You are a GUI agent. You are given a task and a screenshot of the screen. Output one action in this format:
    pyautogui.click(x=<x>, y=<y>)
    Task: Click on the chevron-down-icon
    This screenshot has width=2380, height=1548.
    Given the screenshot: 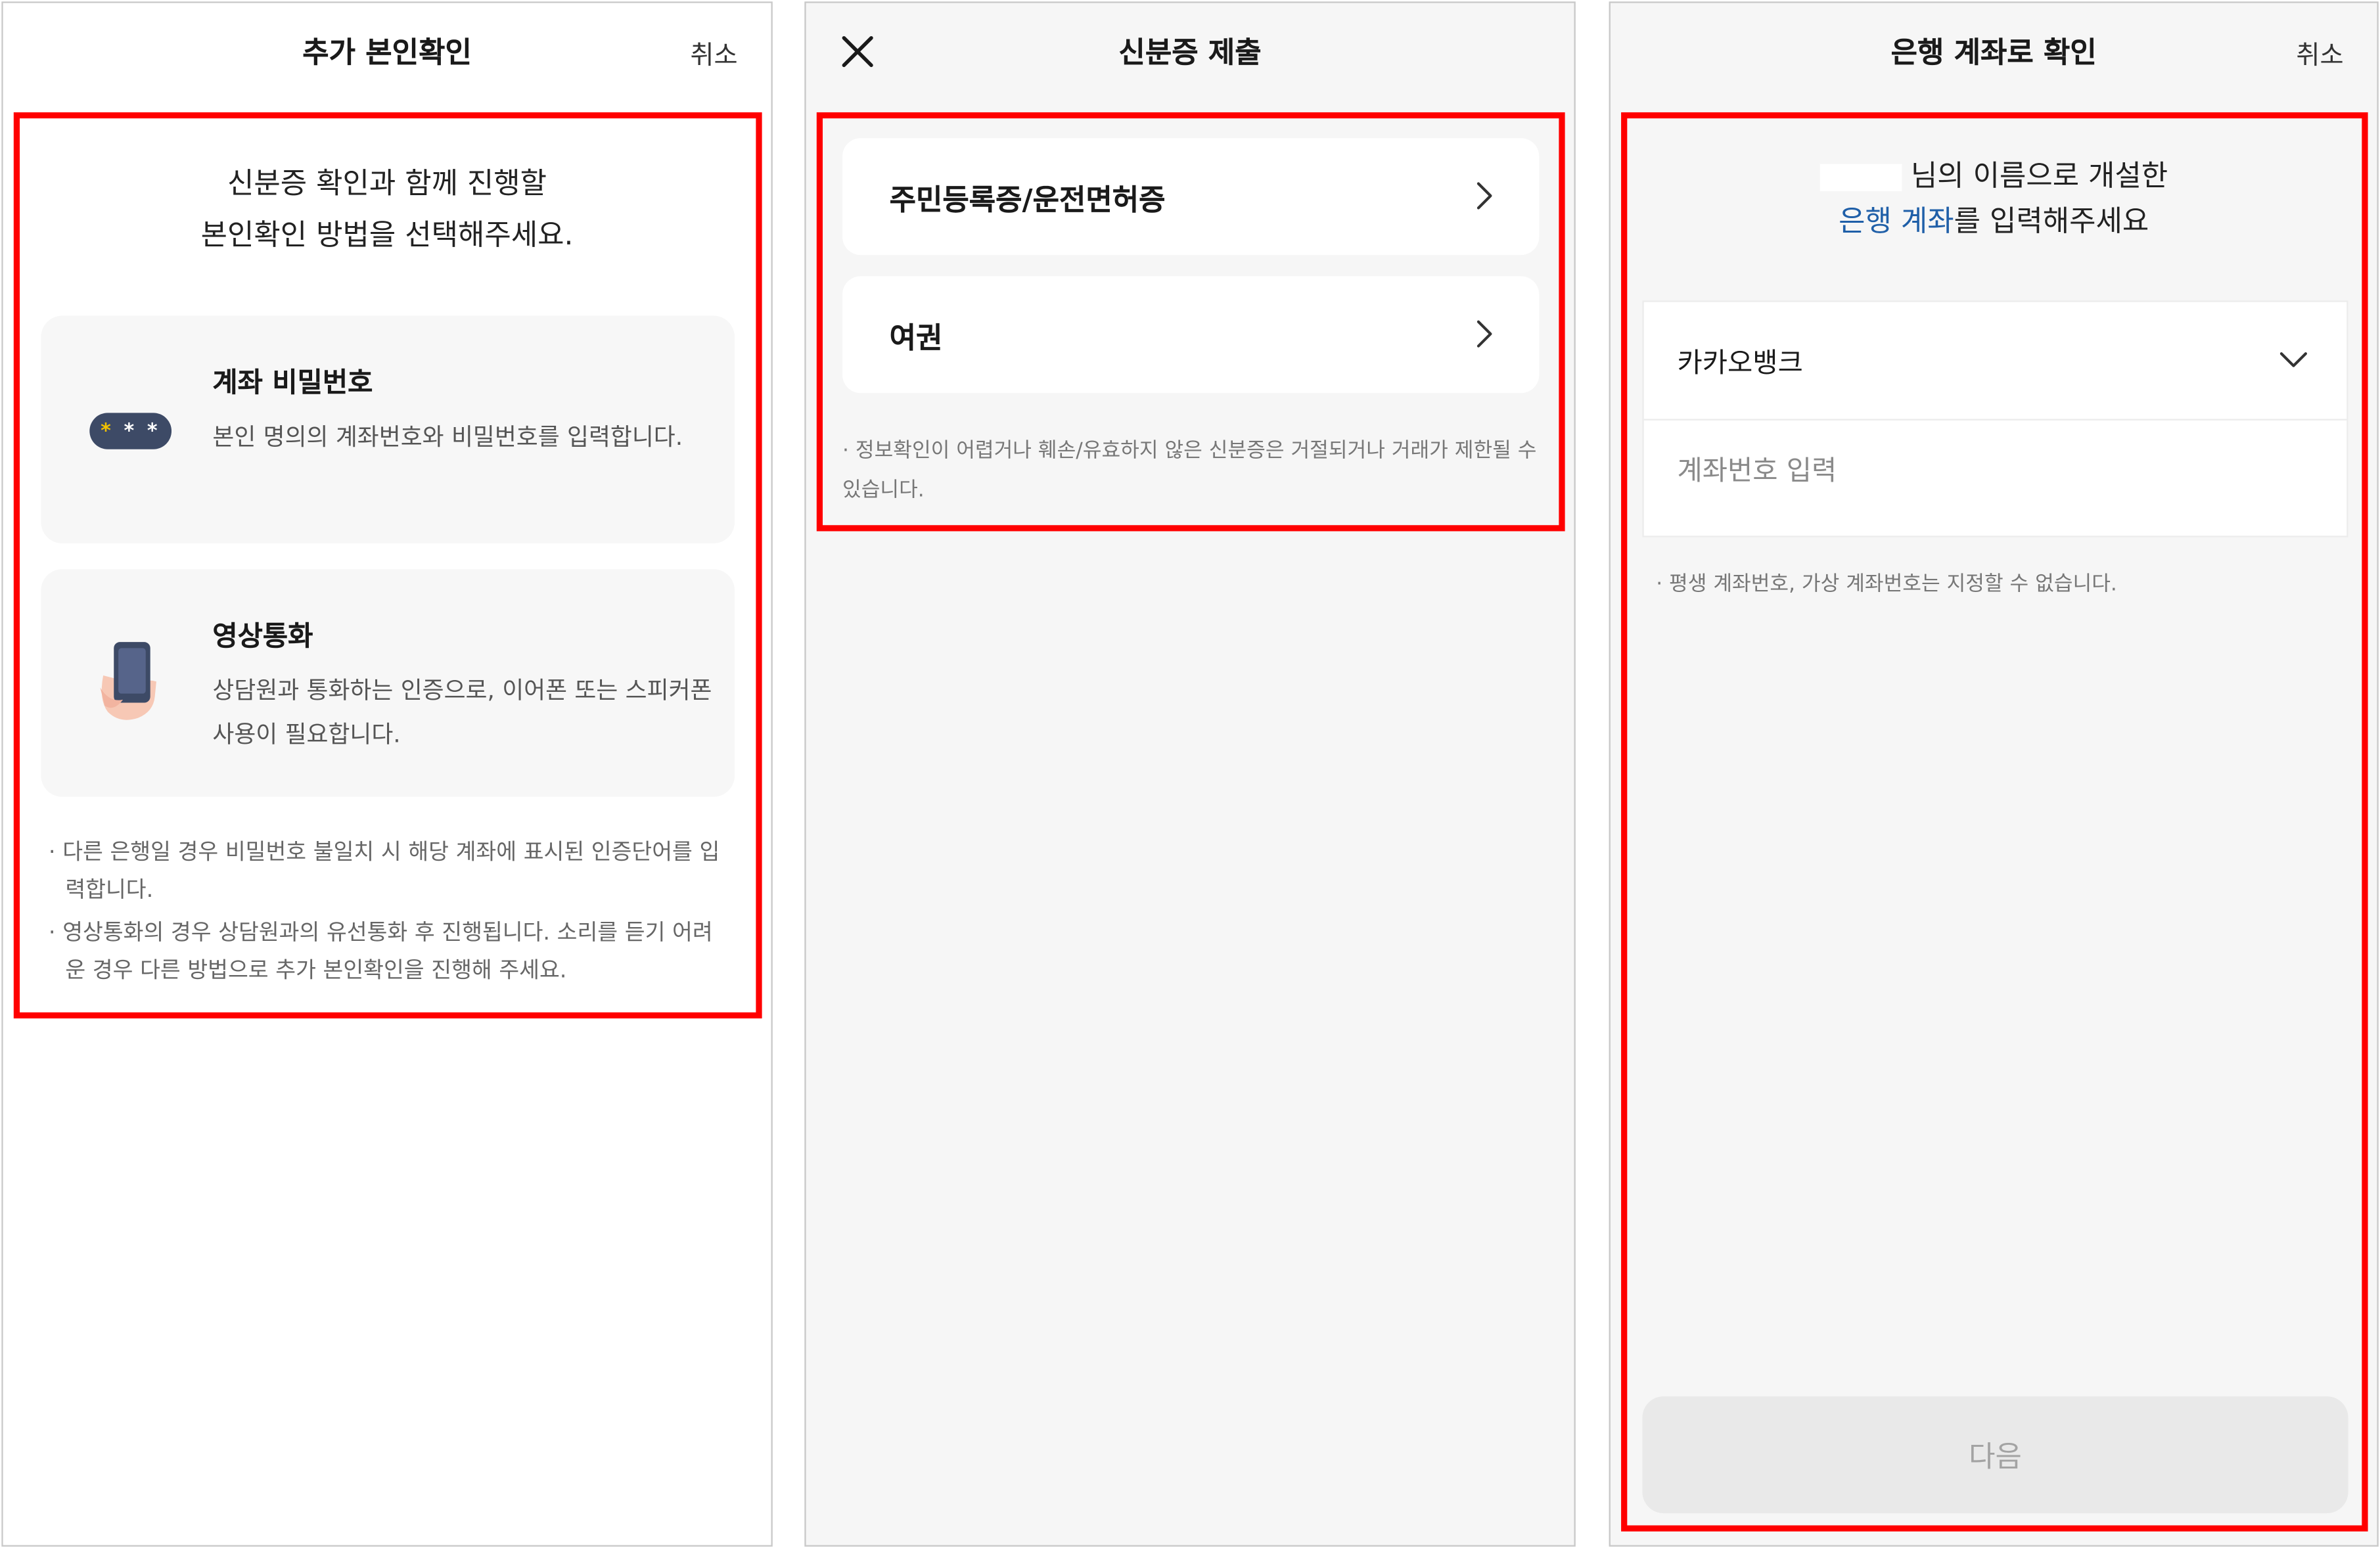 What is the action you would take?
    pyautogui.click(x=2293, y=359)
    